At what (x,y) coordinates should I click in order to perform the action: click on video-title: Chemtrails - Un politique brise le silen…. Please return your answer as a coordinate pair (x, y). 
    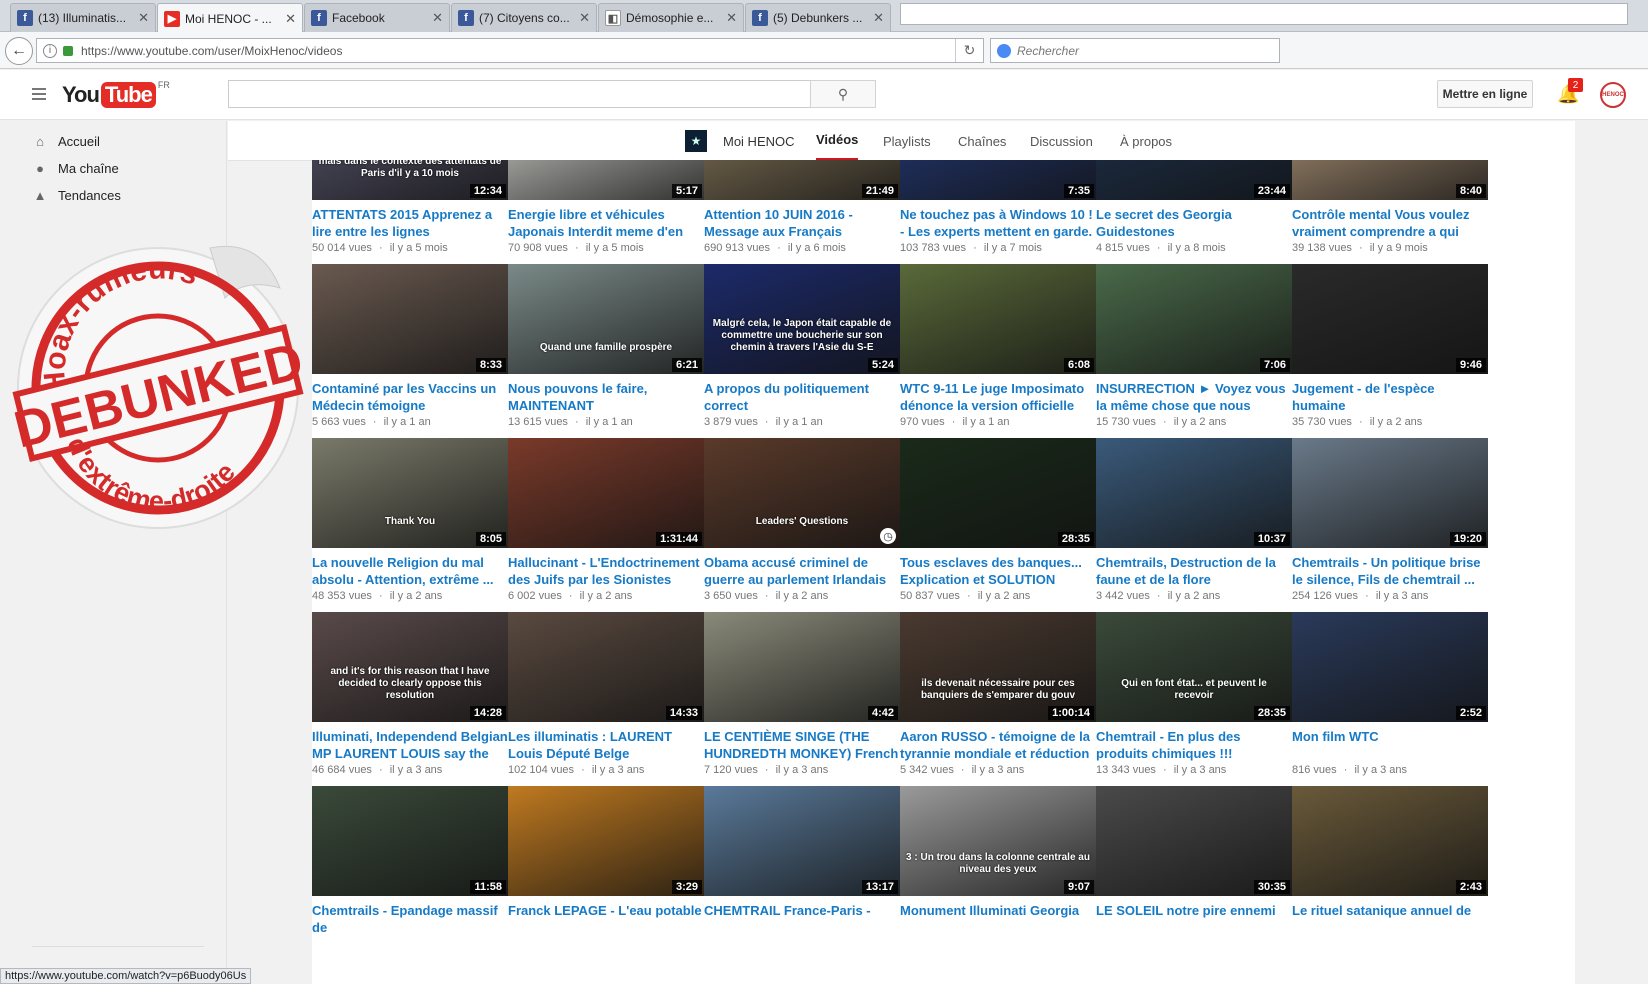
    Looking at the image, I should click on (1390, 571).